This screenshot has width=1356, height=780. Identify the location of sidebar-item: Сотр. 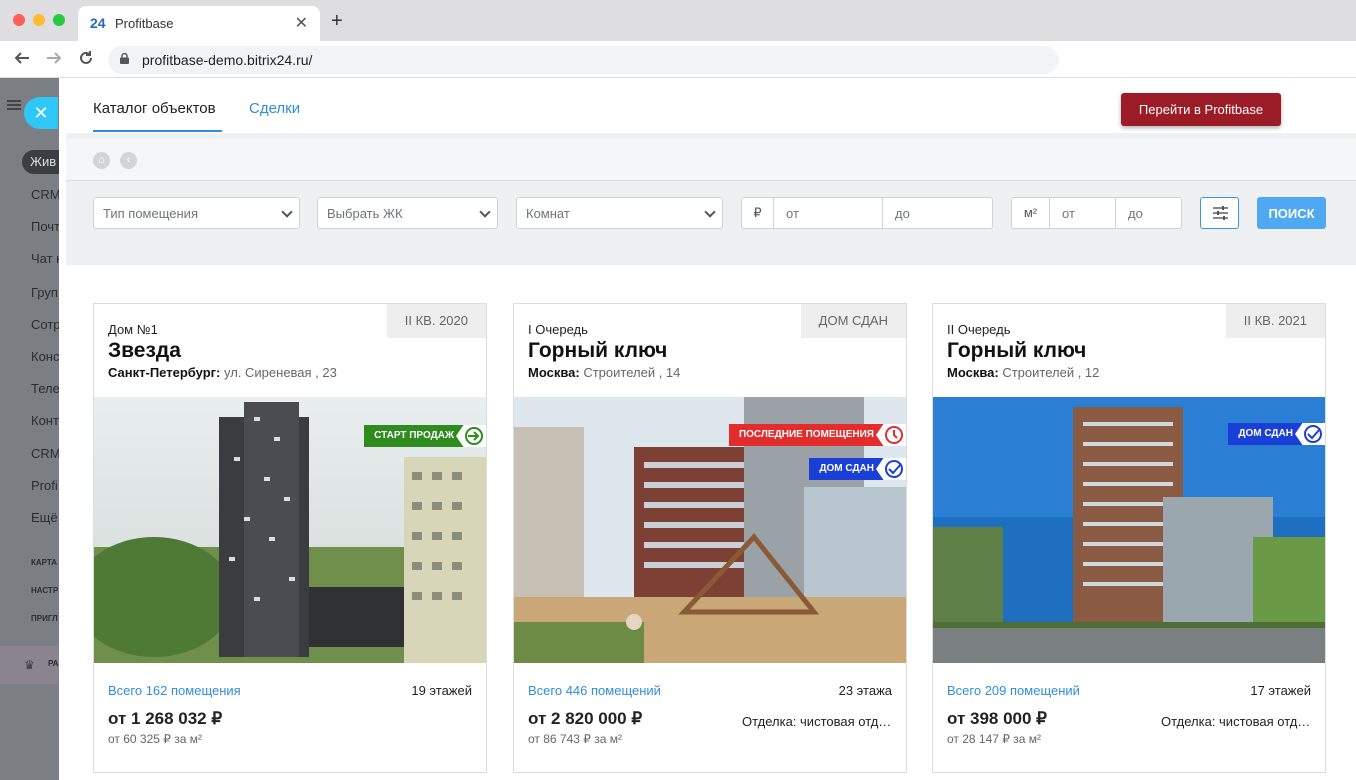
(45, 324).